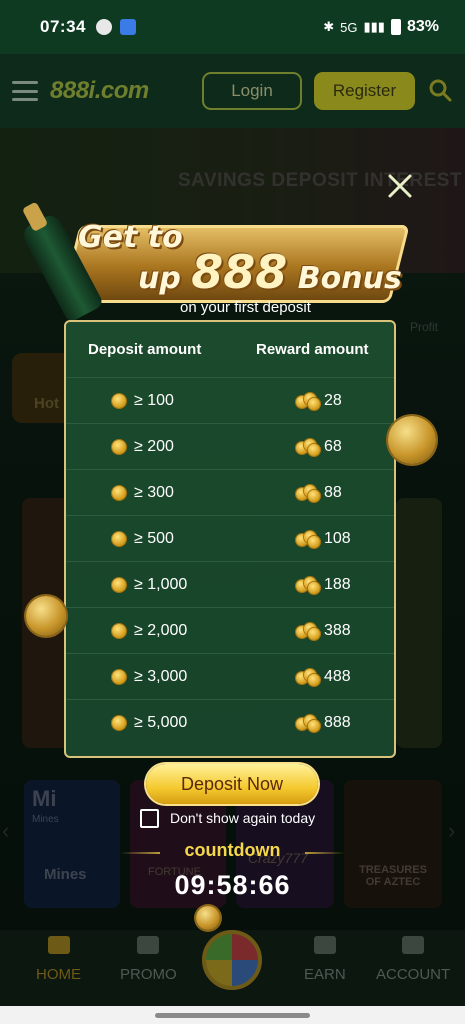 The image size is (465, 1024). I want to click on deposit-amount: ≥ 200, so click(154, 446).